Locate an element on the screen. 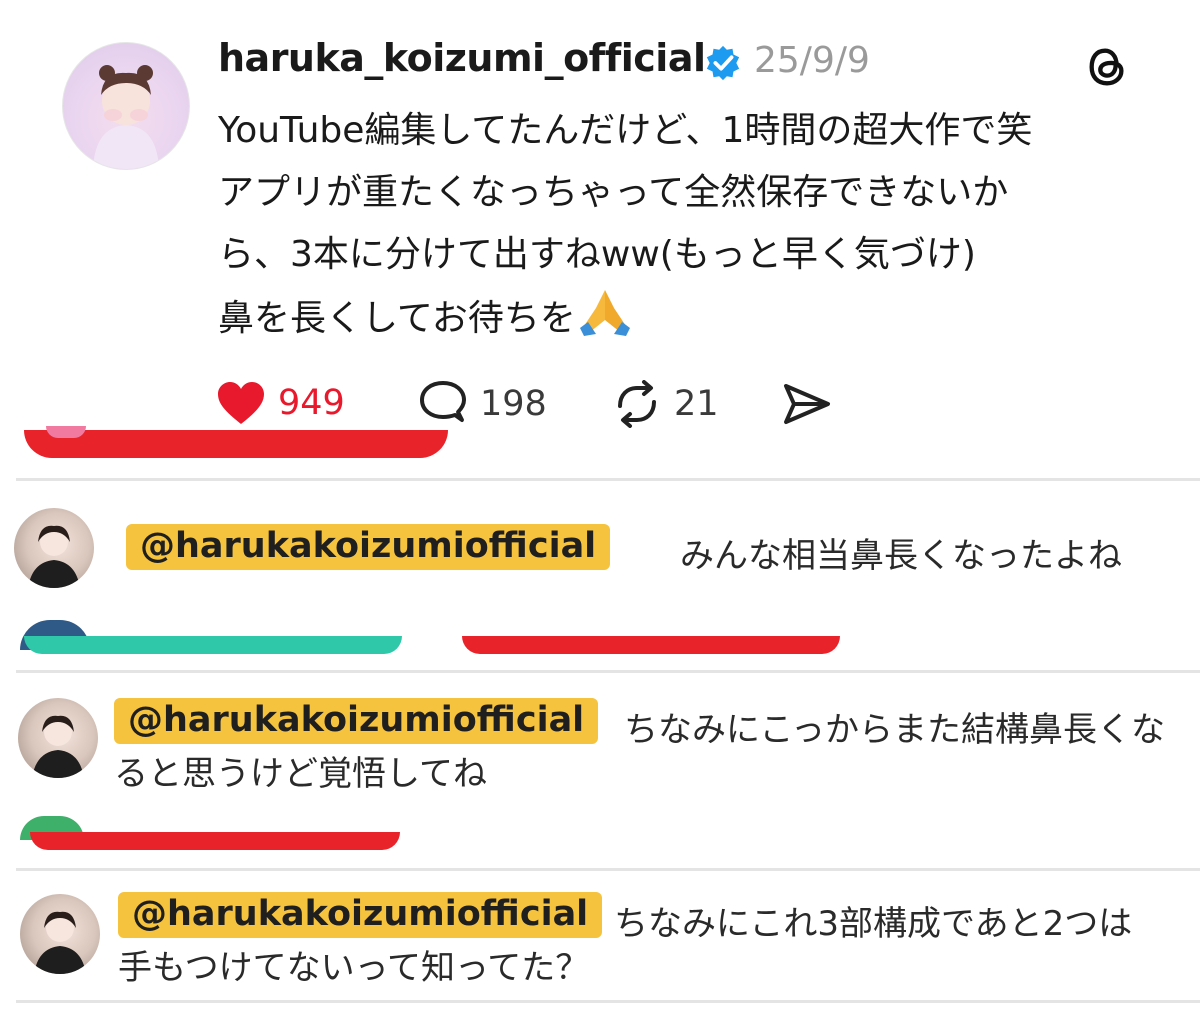  send-icon is located at coordinates (807, 404).